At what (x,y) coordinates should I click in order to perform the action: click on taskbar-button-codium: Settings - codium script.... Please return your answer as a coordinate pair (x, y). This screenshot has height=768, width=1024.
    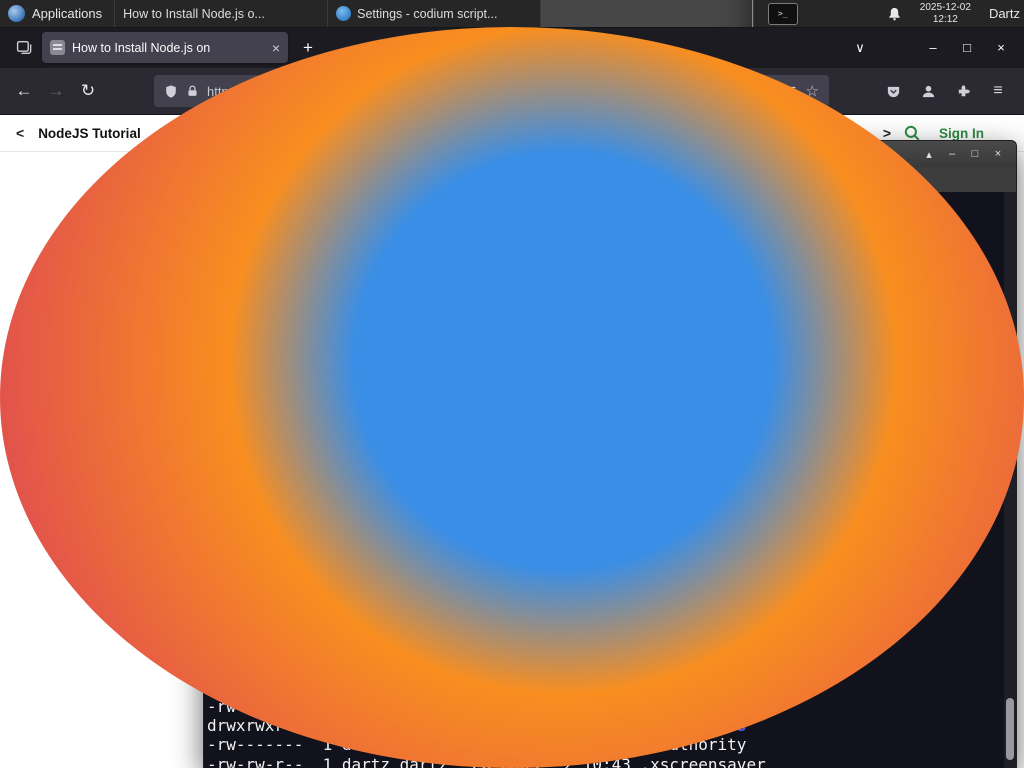
    Looking at the image, I should click on (435, 13).